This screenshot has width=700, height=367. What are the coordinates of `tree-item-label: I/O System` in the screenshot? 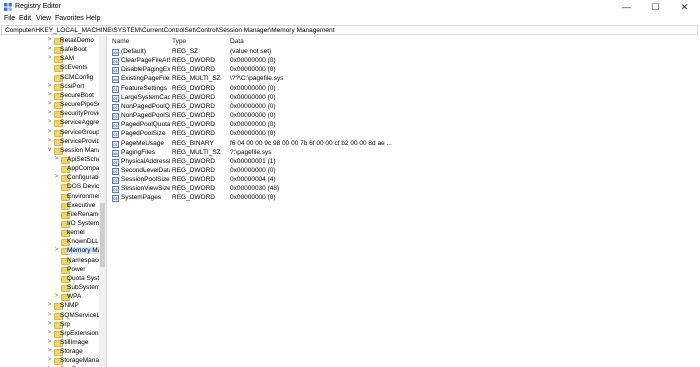 It's located at (83, 223).